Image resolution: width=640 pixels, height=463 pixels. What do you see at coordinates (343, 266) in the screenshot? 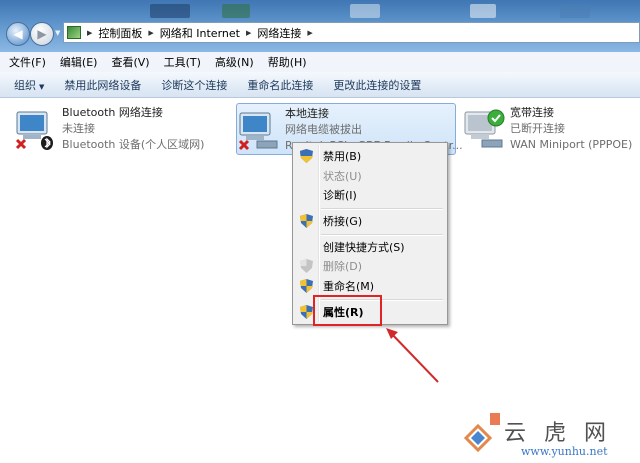
I see `menu-item-label: 删除(D)` at bounding box center [343, 266].